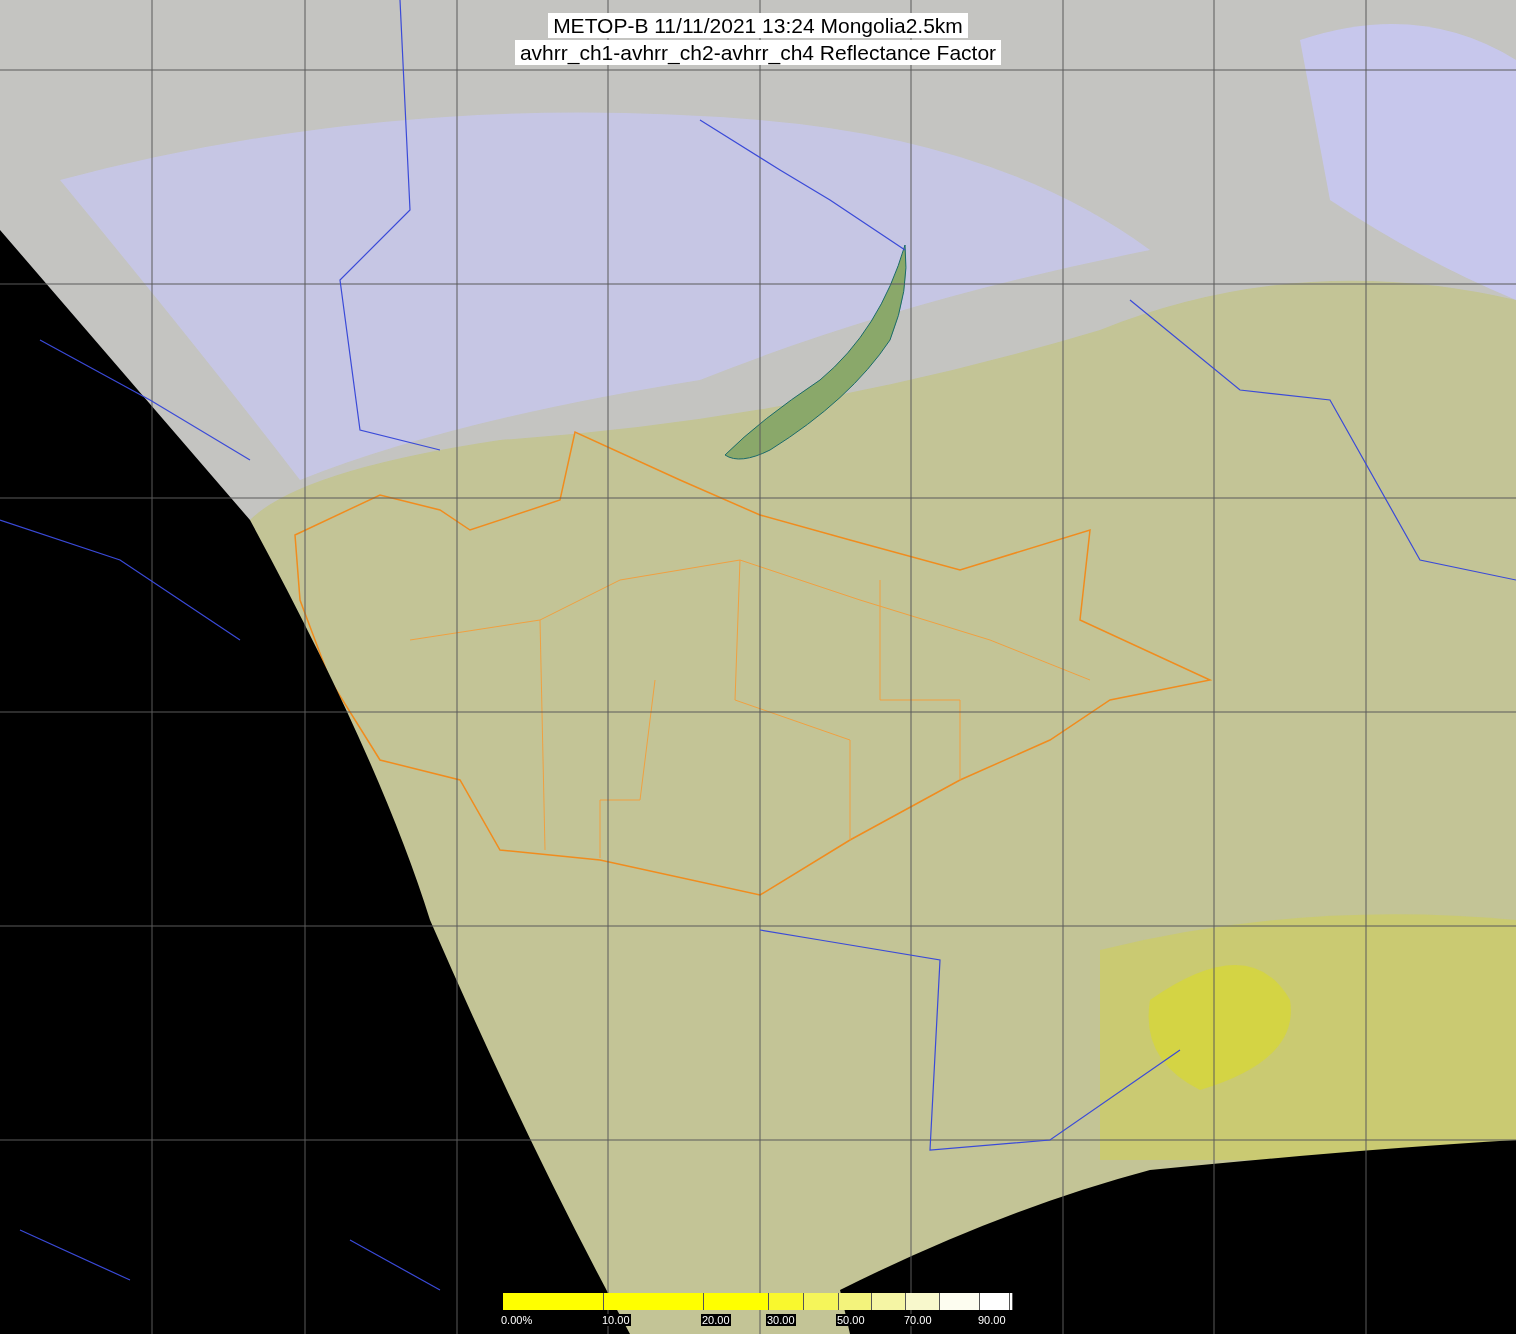 This screenshot has width=1516, height=1334. Describe the element at coordinates (758, 52) in the screenshot. I see `map-title: avhrr_ch1-avhrr_ch2-avhrr_ch4 Reflectance Factor` at that location.